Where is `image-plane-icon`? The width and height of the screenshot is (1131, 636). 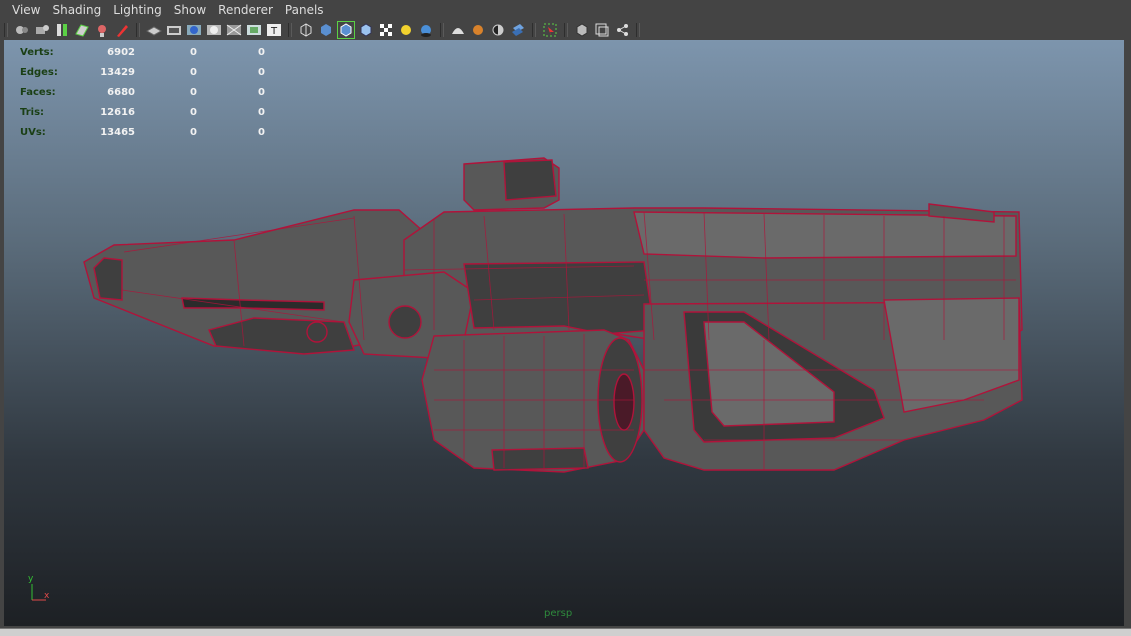 image-plane-icon is located at coordinates (82, 30).